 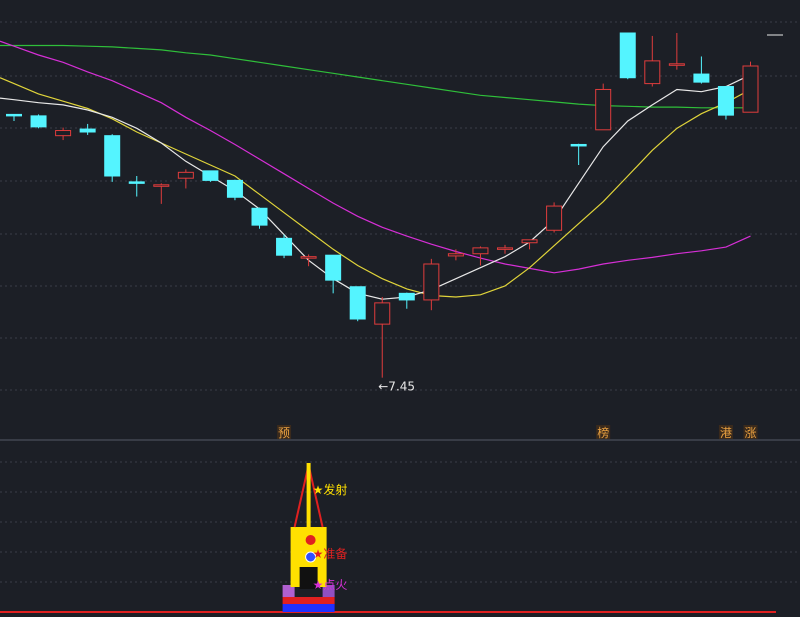 I want to click on signal-icon, so click(x=310, y=540).